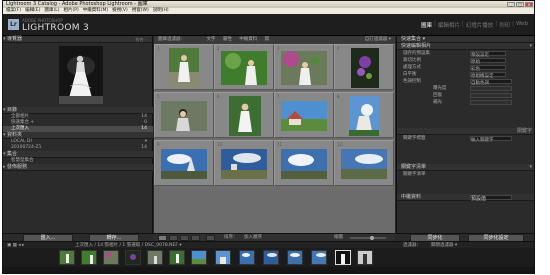 The width and height of the screenshot is (550, 275). I want to click on grid-cell: 9, so click(184, 163).